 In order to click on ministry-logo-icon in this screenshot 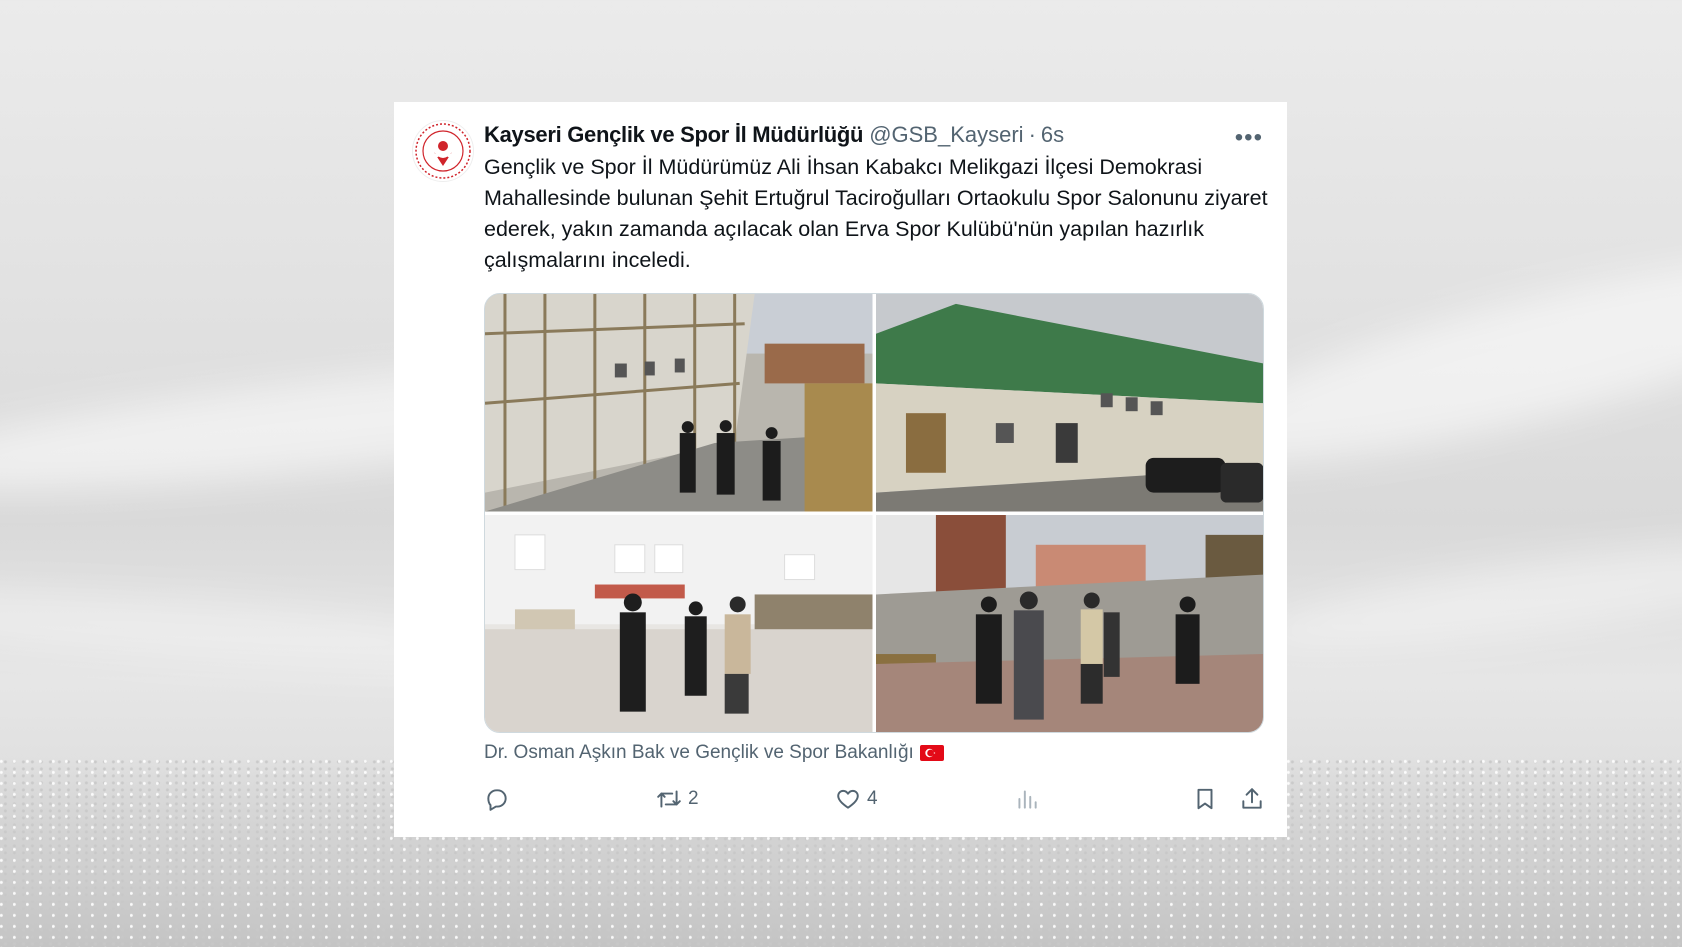, I will do `click(443, 151)`.